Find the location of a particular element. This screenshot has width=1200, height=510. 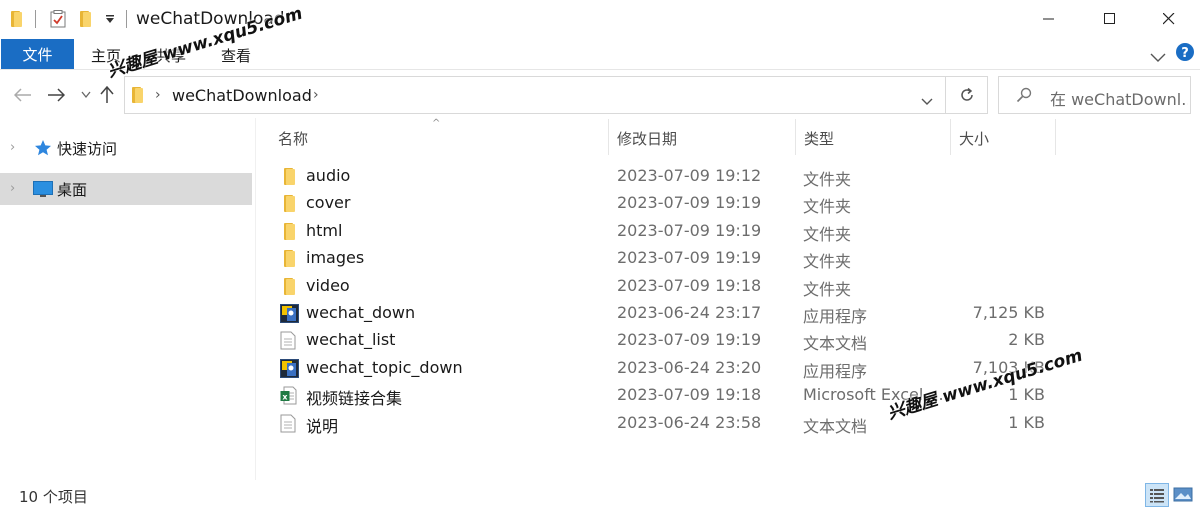

details-view-icon is located at coordinates (1157, 495).